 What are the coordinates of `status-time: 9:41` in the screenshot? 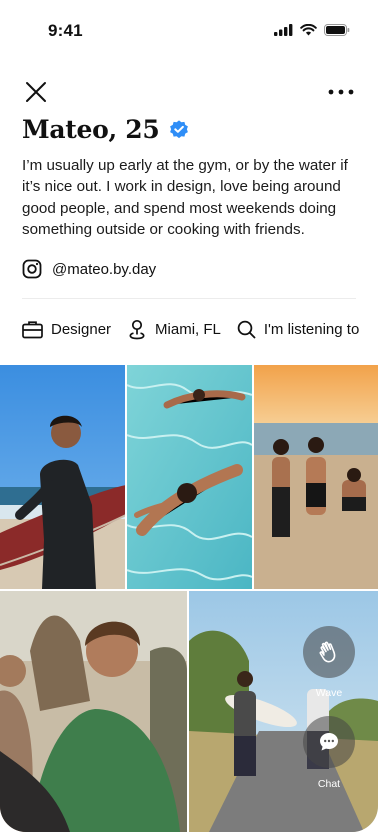 It's located at (65, 30).